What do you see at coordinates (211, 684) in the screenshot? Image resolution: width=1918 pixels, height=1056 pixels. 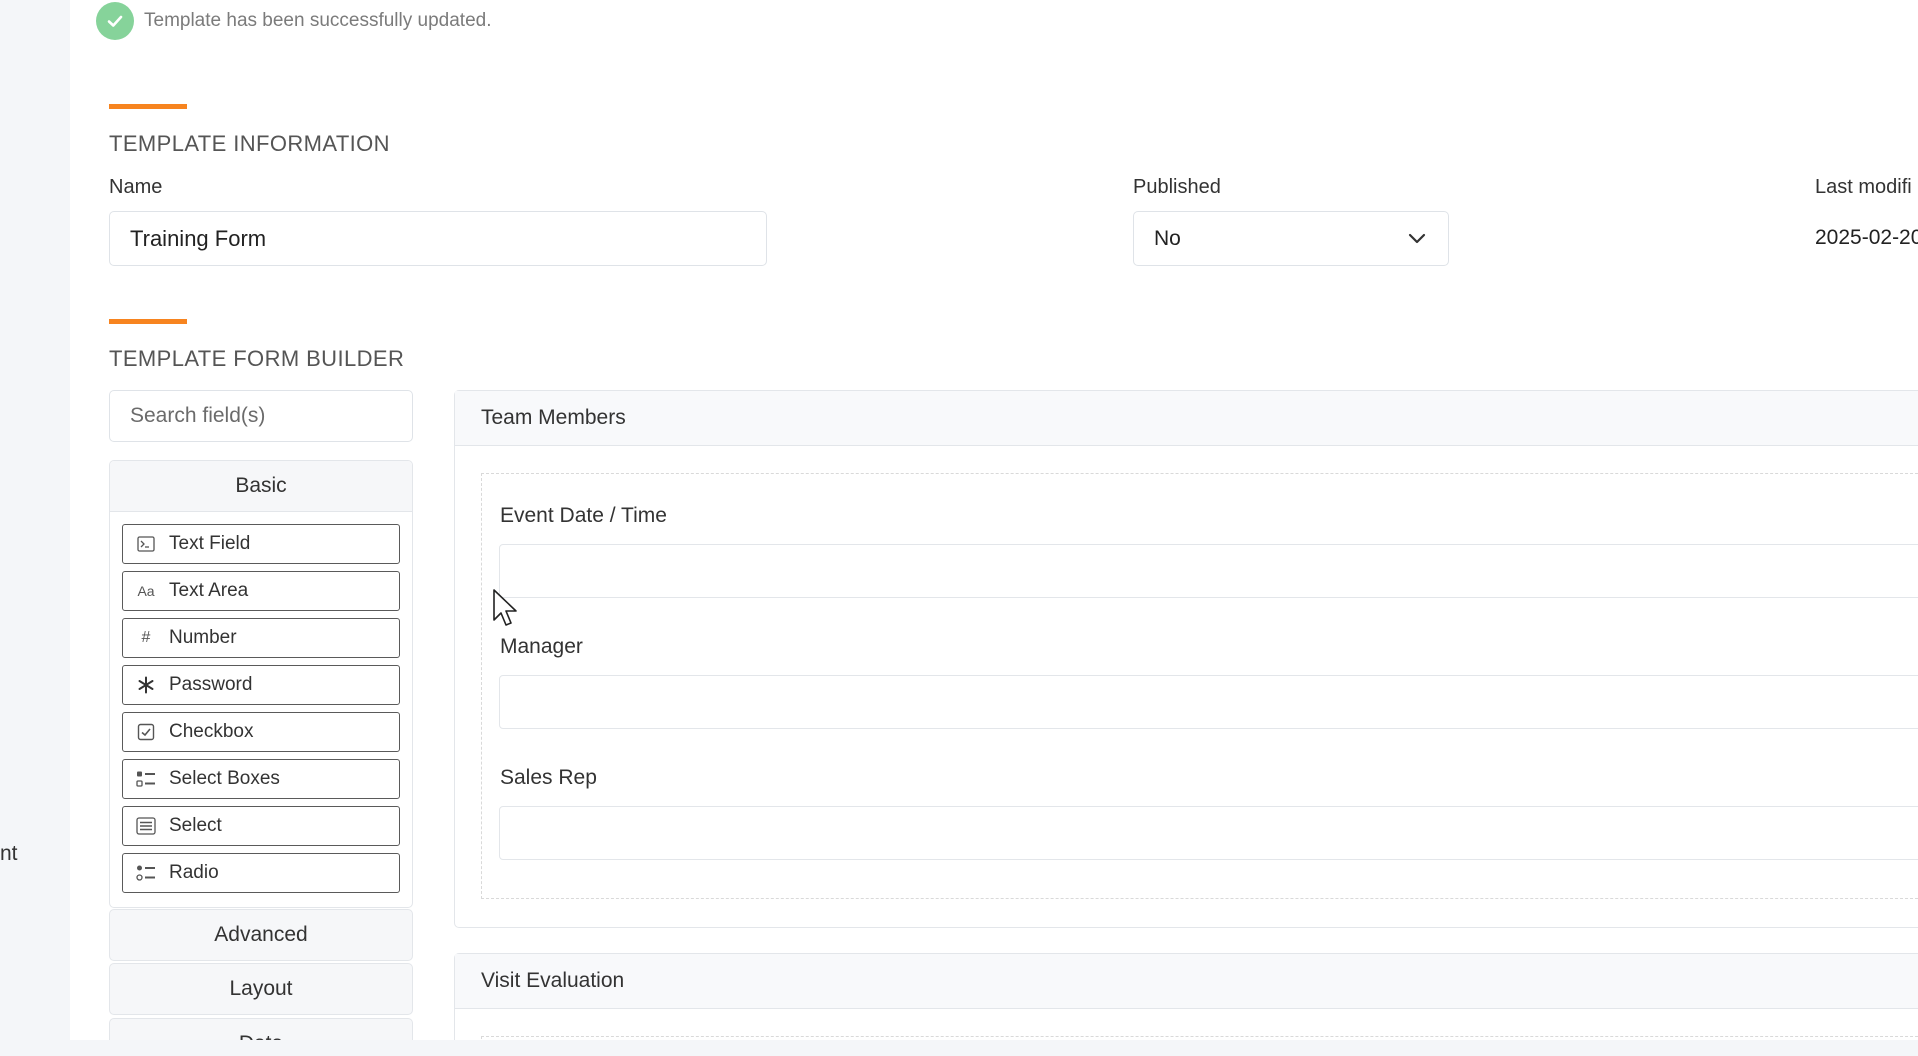 I see `field-label: Password` at bounding box center [211, 684].